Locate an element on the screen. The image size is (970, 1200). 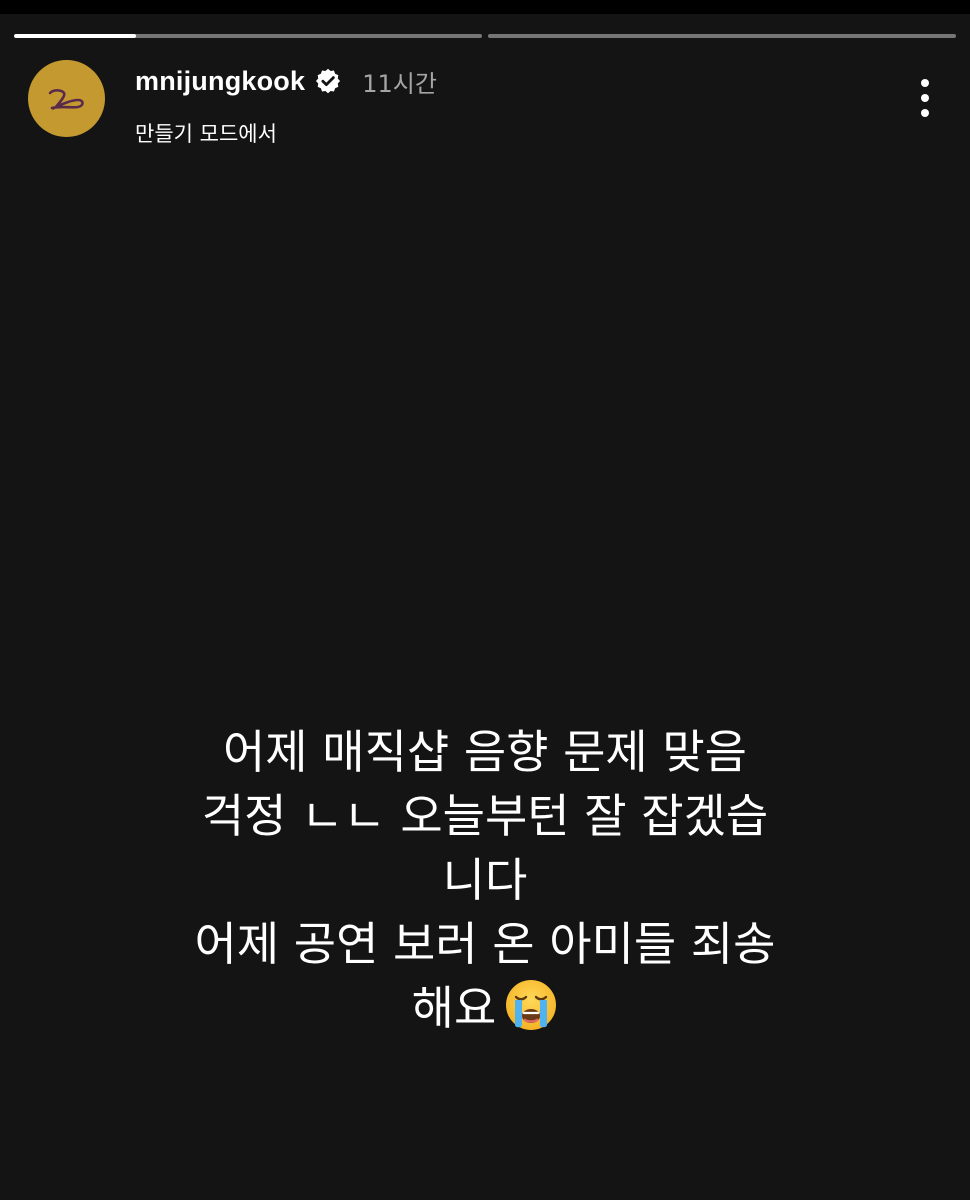
caption-line: 어제 매직샵 음향 문제 맞음 is located at coordinates (484, 752).